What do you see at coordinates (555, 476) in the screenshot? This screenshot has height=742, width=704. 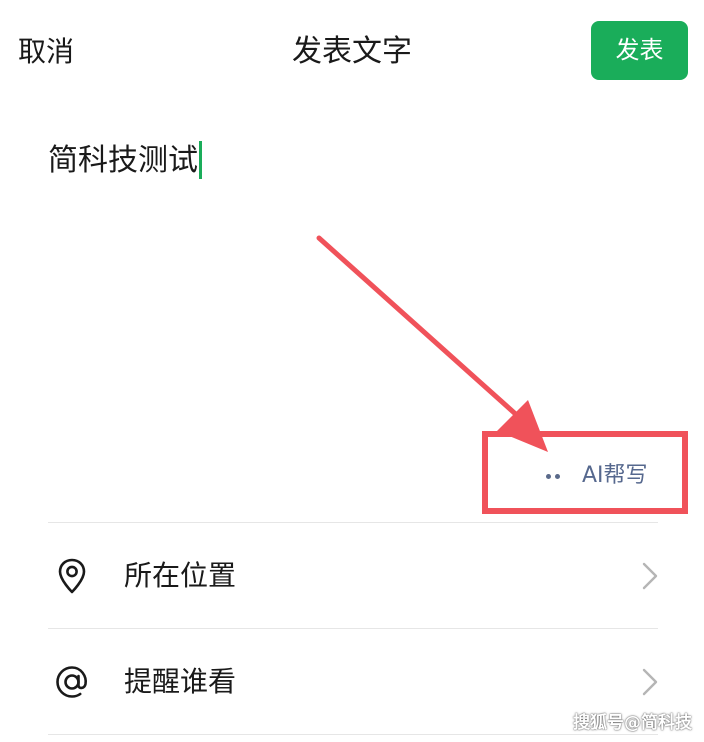 I see `ai-sparkle-icon` at bounding box center [555, 476].